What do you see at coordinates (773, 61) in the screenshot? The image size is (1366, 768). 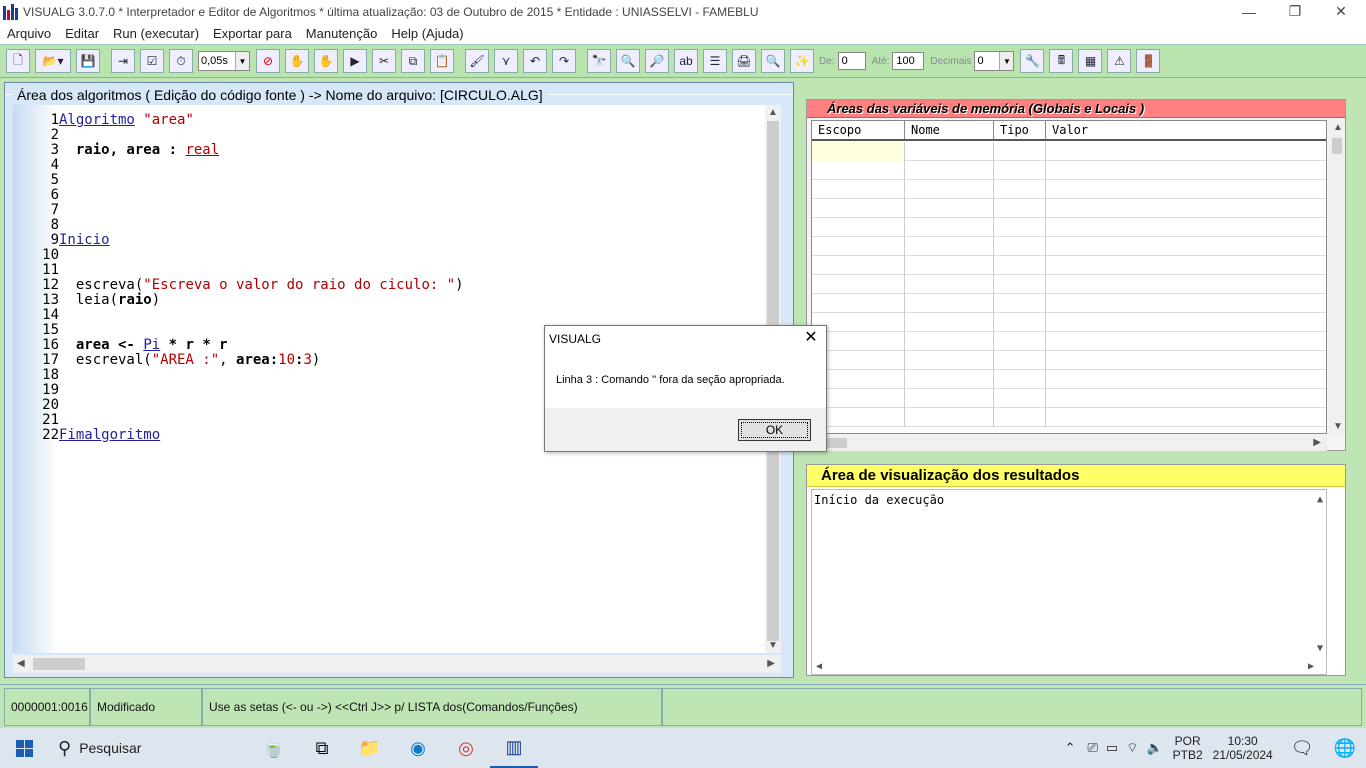 I see `preview-icon: 🔍` at bounding box center [773, 61].